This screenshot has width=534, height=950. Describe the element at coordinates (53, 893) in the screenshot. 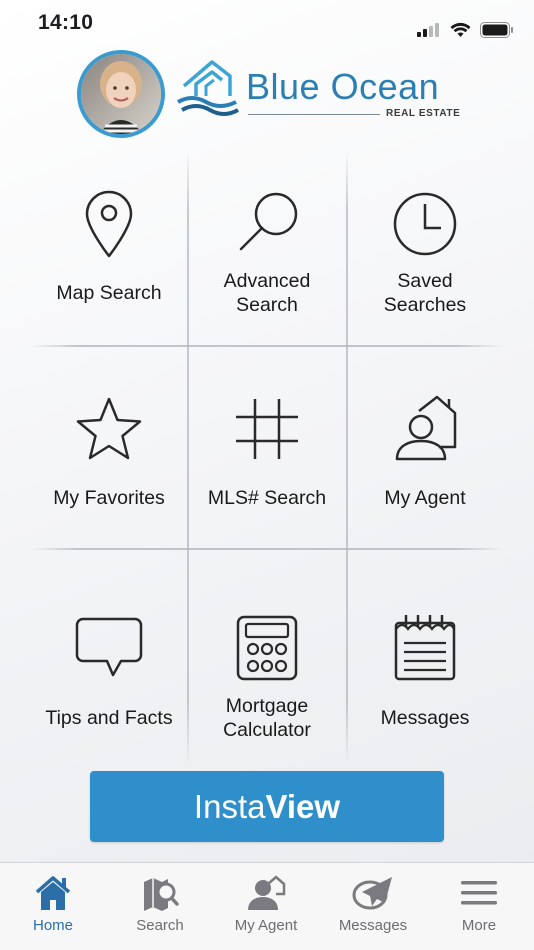

I see `home-icon` at that location.